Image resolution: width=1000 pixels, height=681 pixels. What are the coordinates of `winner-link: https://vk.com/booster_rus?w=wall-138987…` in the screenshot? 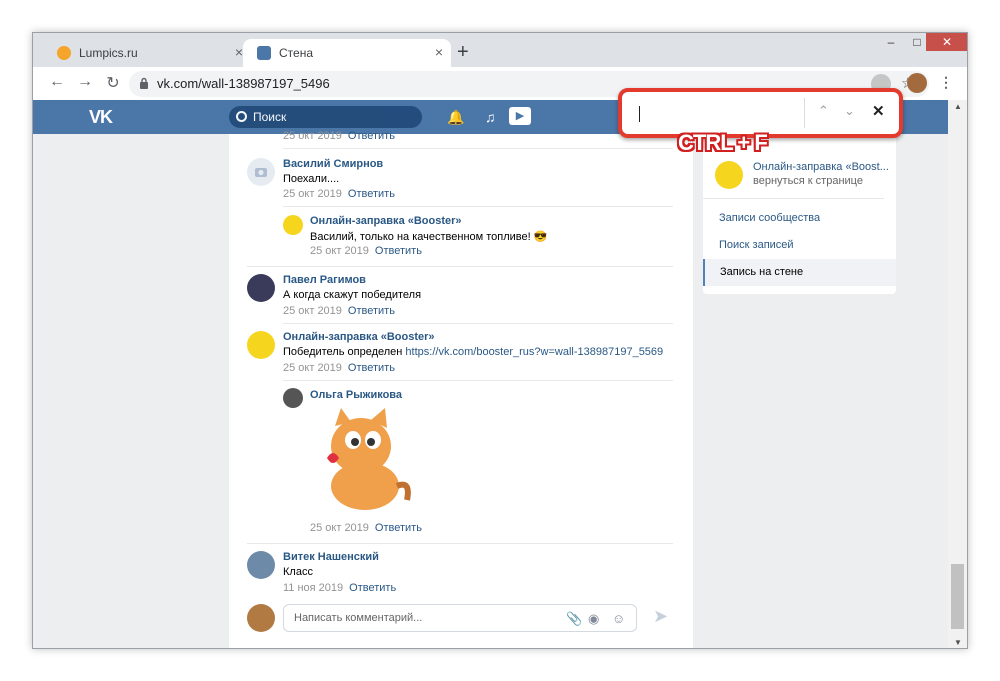 It's located at (534, 352).